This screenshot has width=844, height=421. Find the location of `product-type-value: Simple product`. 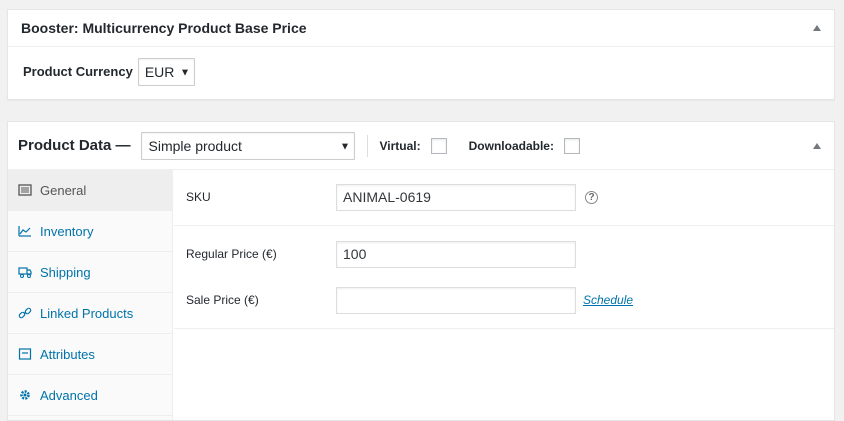

product-type-value: Simple product is located at coordinates (195, 145).